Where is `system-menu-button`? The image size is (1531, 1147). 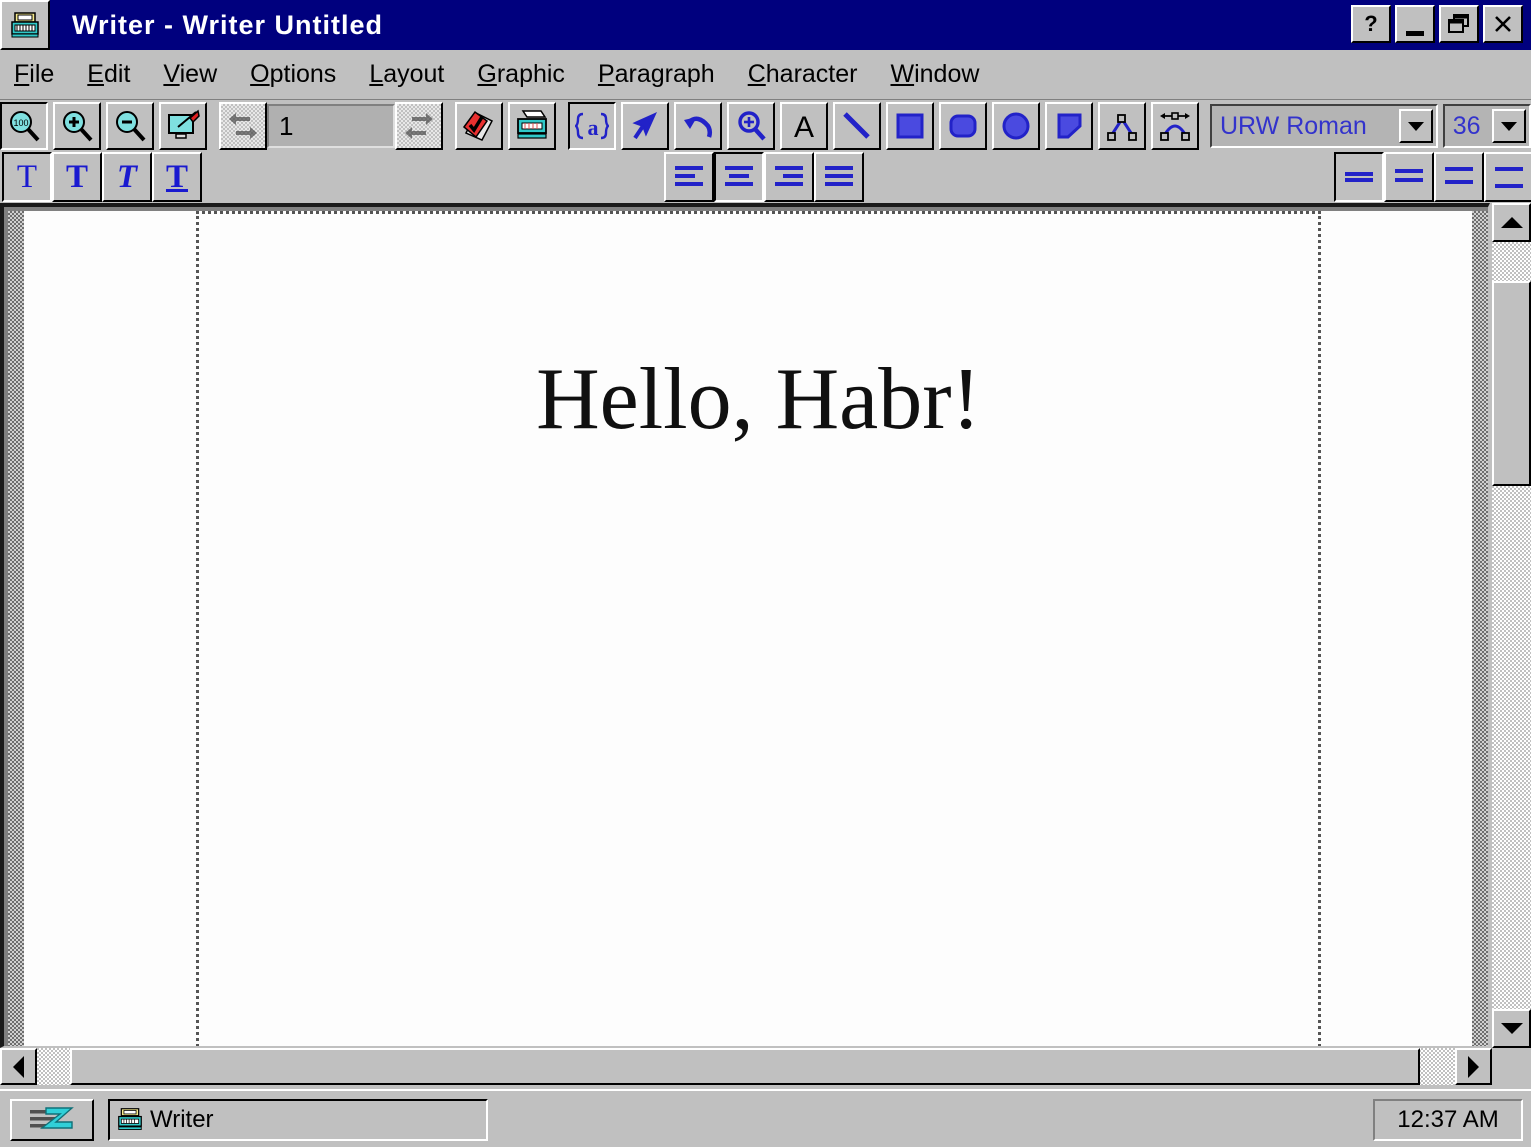 system-menu-button is located at coordinates (25, 25).